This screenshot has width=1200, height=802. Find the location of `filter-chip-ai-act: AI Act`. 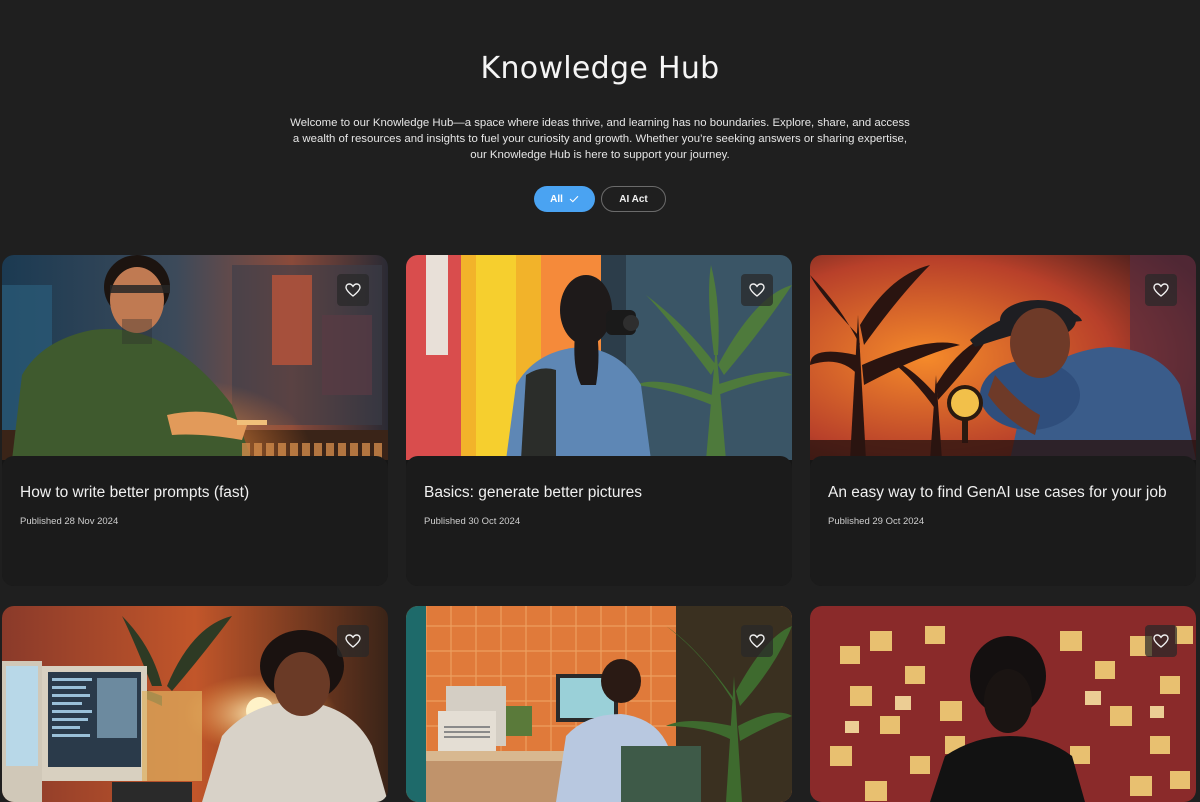

filter-chip-ai-act: AI Act is located at coordinates (633, 199).